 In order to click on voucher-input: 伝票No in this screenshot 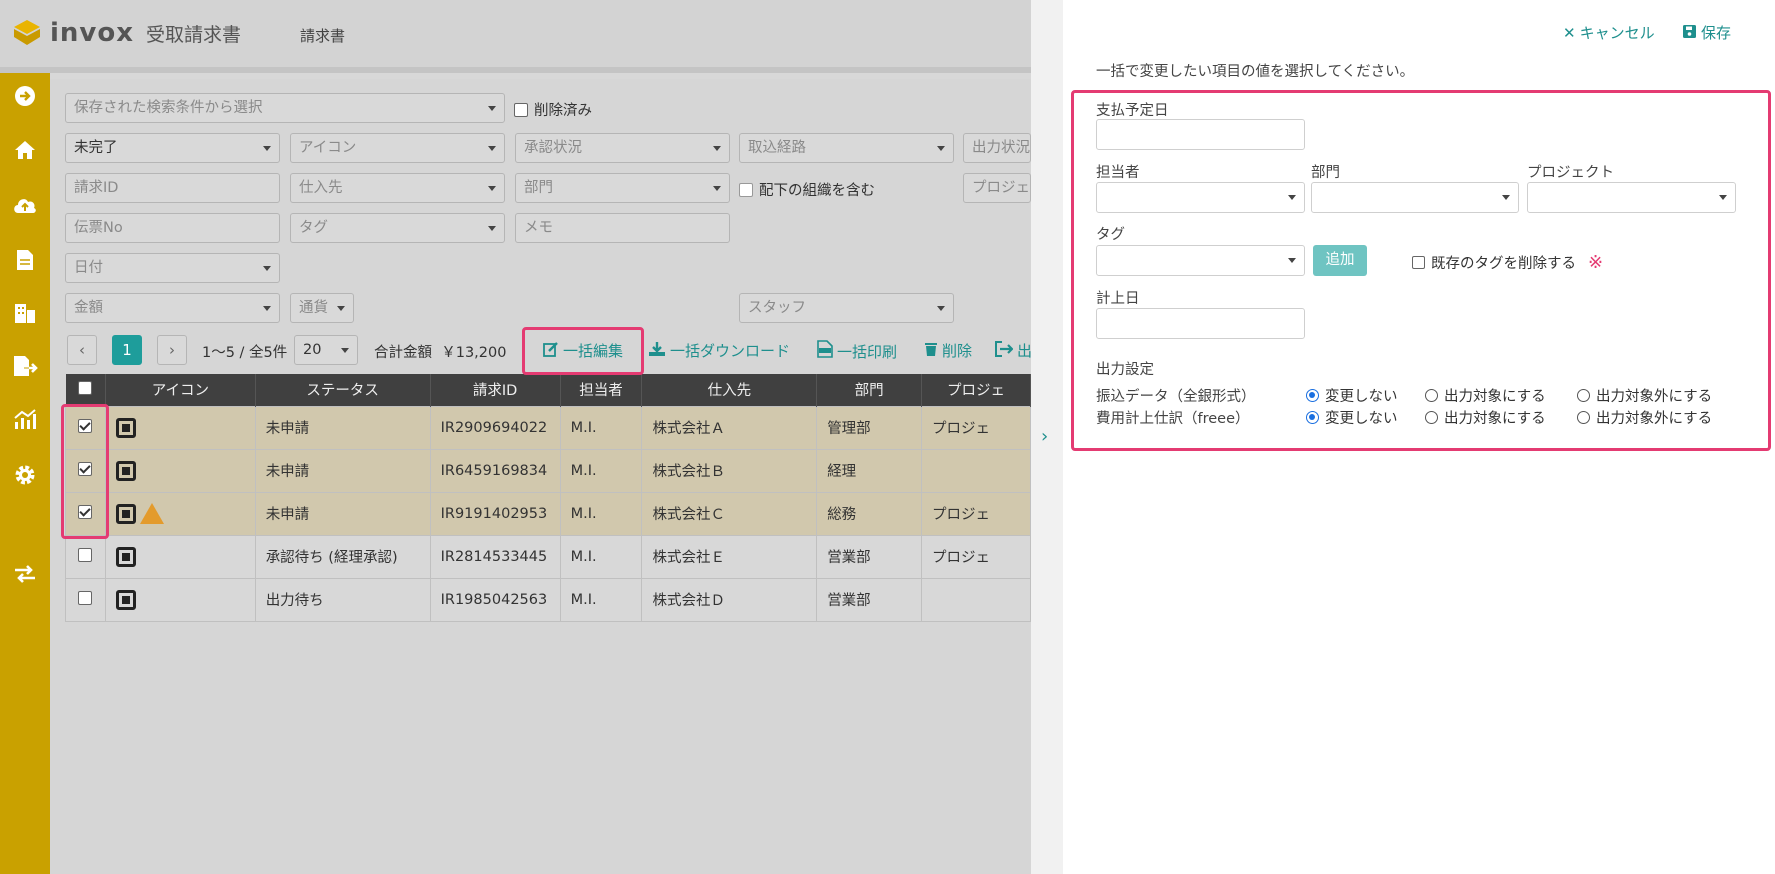, I will do `click(172, 228)`.